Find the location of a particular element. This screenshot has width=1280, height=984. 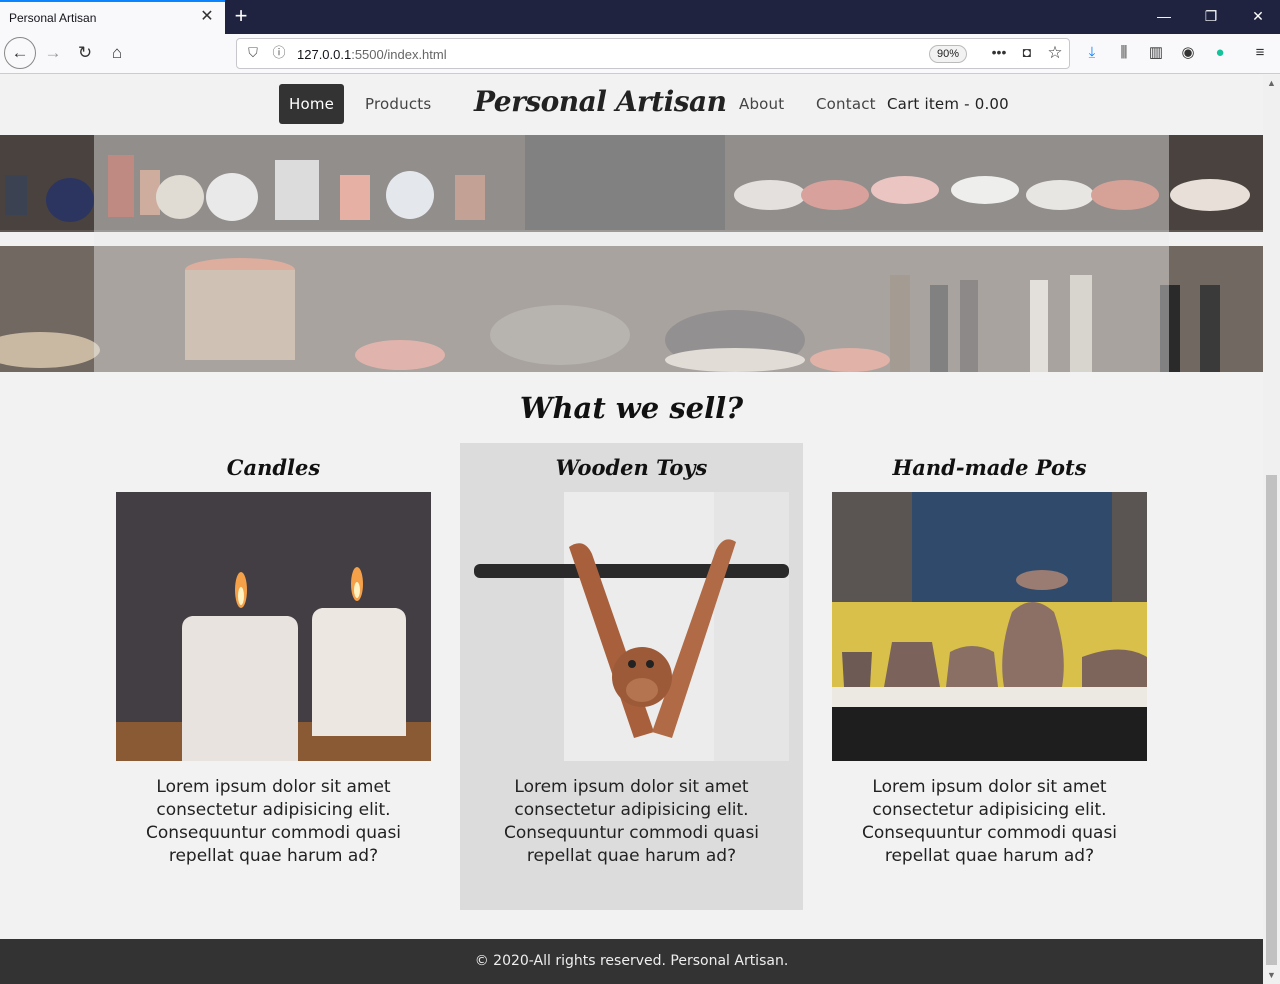

sidebar-icon: ▥ is located at coordinates (1156, 53).